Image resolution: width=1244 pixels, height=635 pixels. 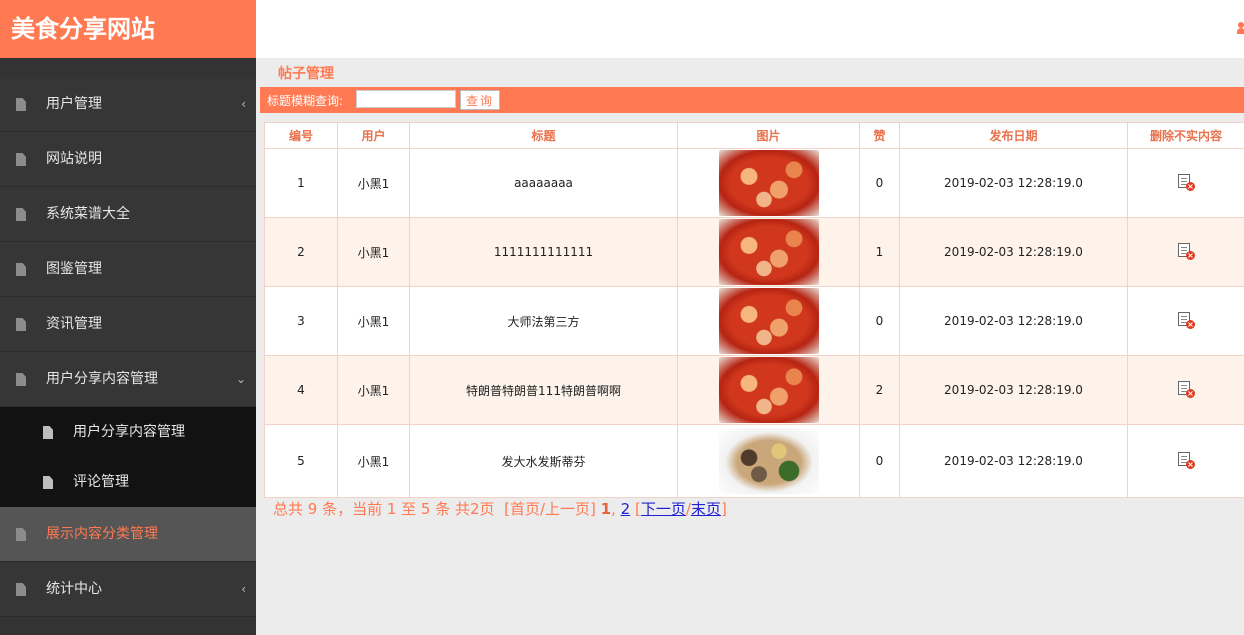 I want to click on table-row: 5 小黑1 发大水发斯蒂芬 0 2019-02-03 12:28:19.0 ×, so click(x=754, y=461).